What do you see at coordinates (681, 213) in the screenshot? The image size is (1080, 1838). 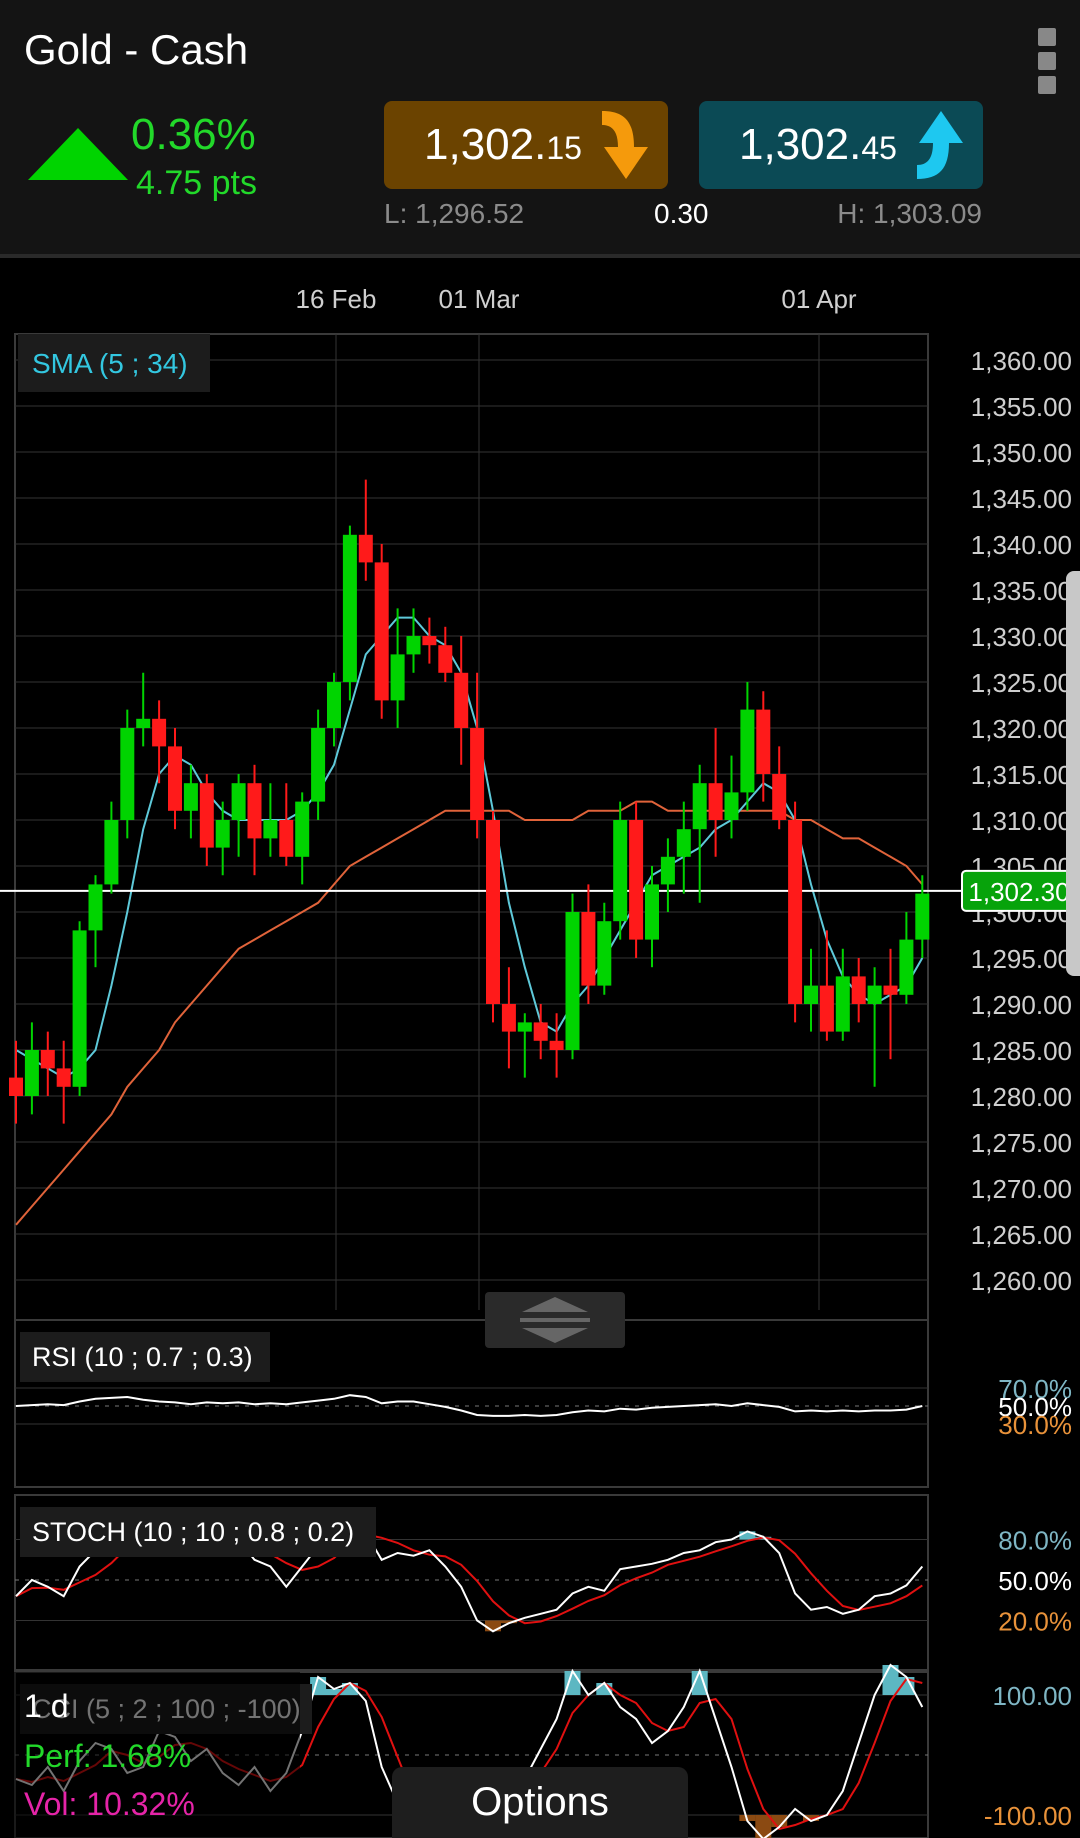 I see `spread-value: 0.30` at bounding box center [681, 213].